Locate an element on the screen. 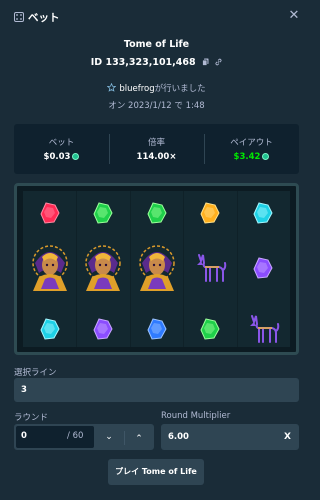 Image resolution: width=320 pixels, height=500 pixels. bet-date-row: オン 2023/1/12 で 1:48 is located at coordinates (156, 105).